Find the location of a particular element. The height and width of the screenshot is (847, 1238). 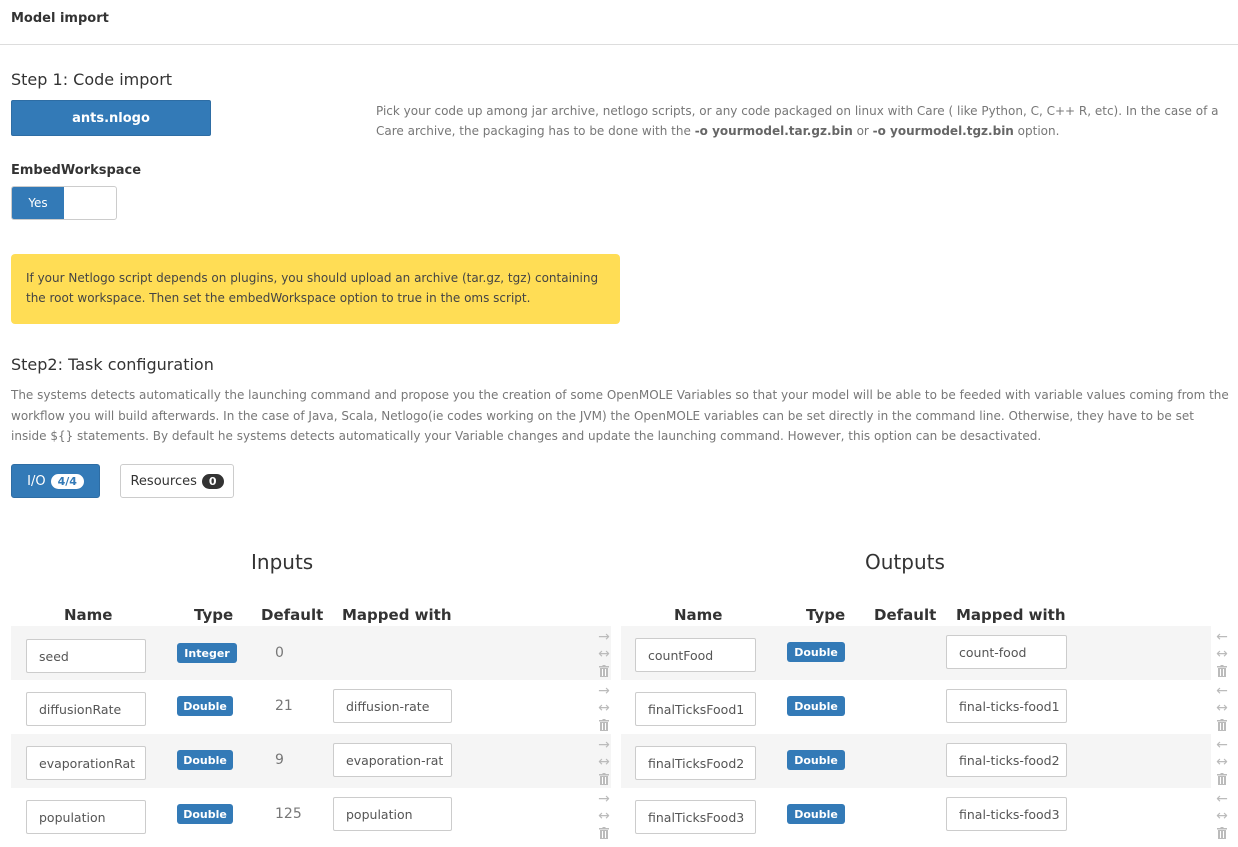

tab-resources-badge: 0 is located at coordinates (212, 481).